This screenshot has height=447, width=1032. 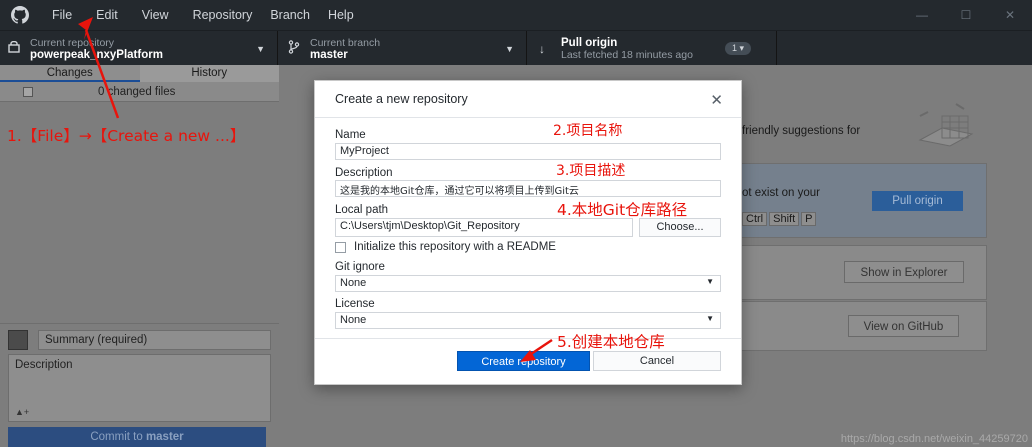 I want to click on menu-edit: Edit, so click(x=107, y=15).